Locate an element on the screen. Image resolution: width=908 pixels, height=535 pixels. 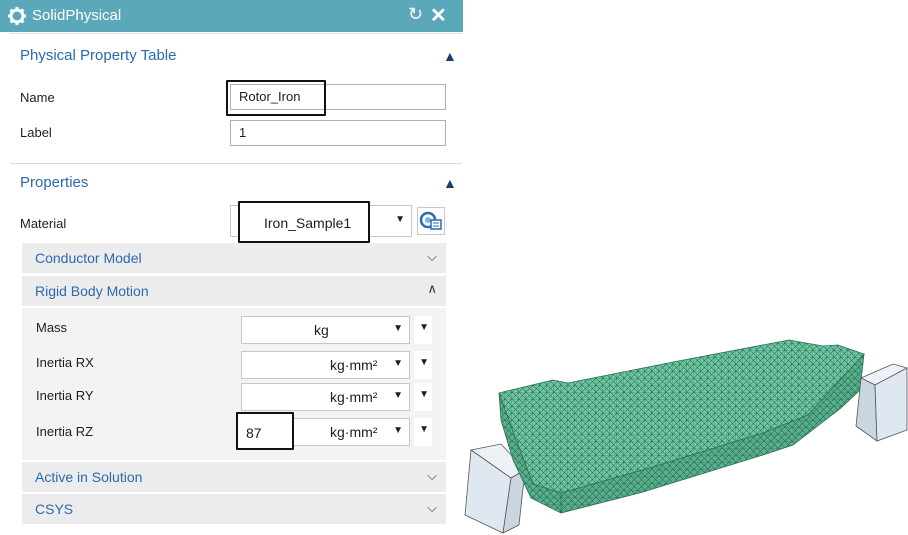
close-icon: ✕ is located at coordinates (438, 15).